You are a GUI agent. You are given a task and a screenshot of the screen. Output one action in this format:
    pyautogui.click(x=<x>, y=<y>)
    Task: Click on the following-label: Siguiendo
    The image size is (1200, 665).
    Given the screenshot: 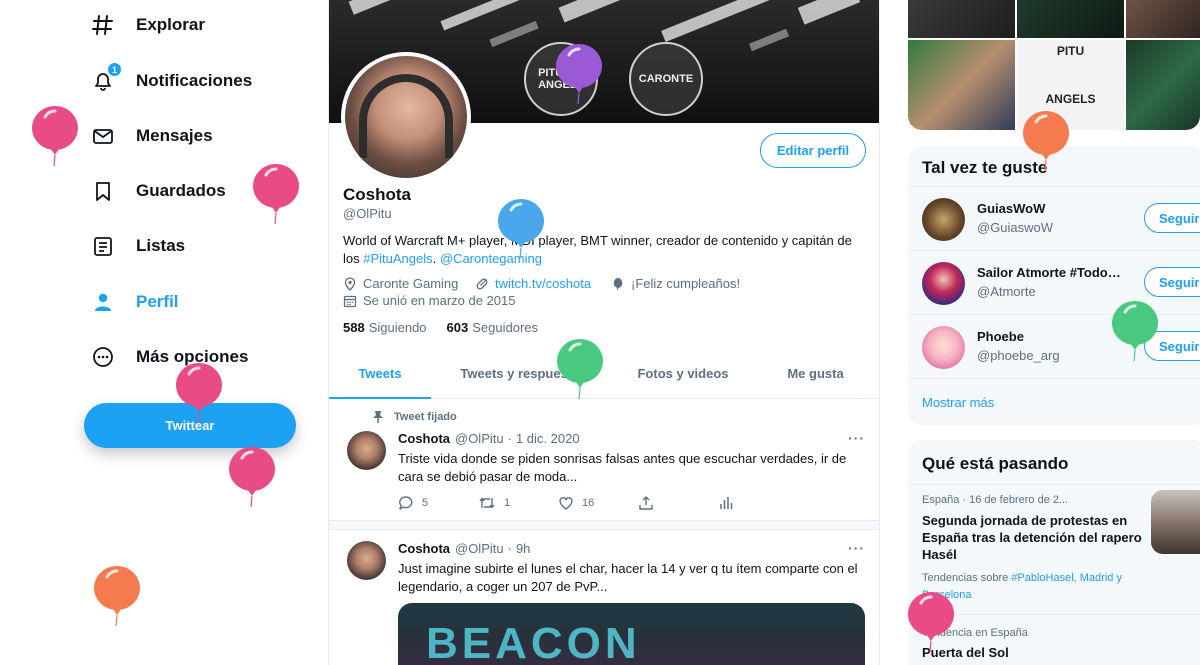 What is the action you would take?
    pyautogui.click(x=397, y=327)
    